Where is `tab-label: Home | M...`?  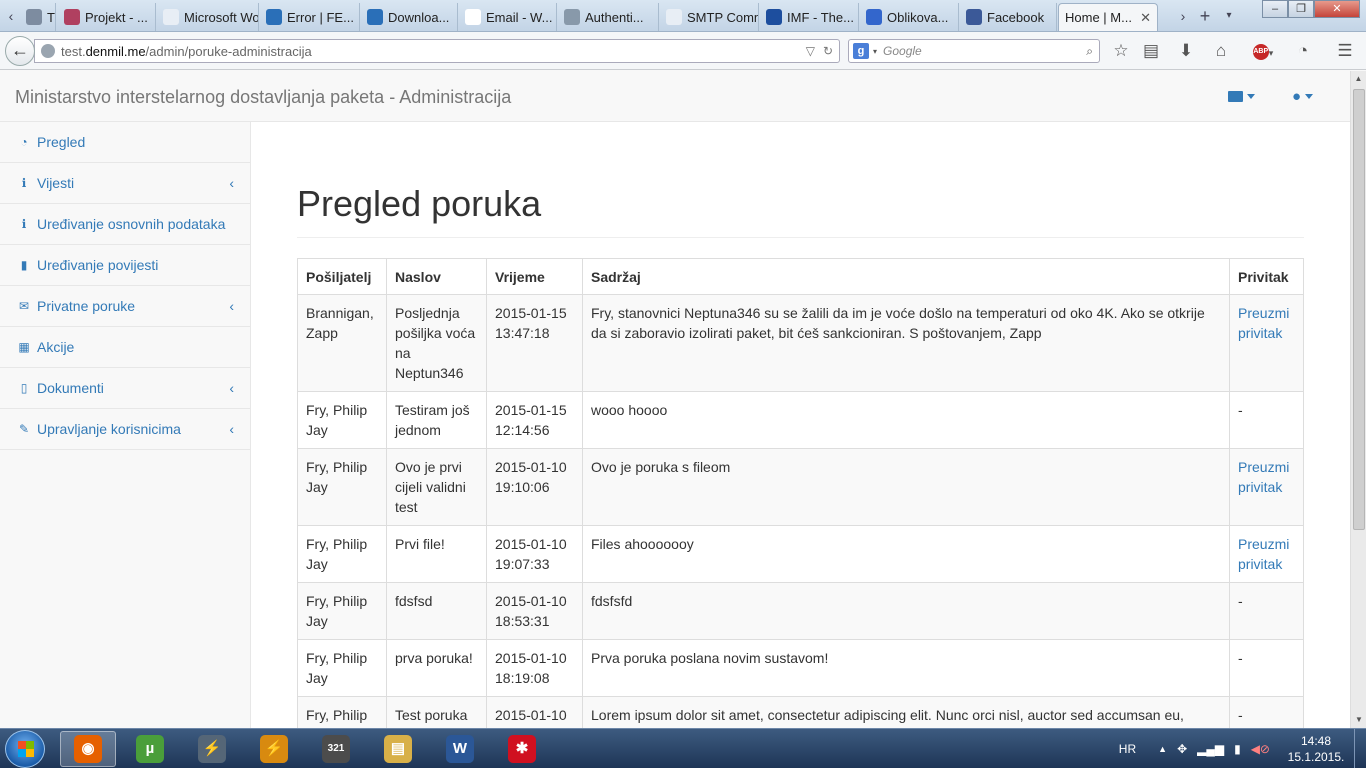 tab-label: Home | M... is located at coordinates (1098, 17).